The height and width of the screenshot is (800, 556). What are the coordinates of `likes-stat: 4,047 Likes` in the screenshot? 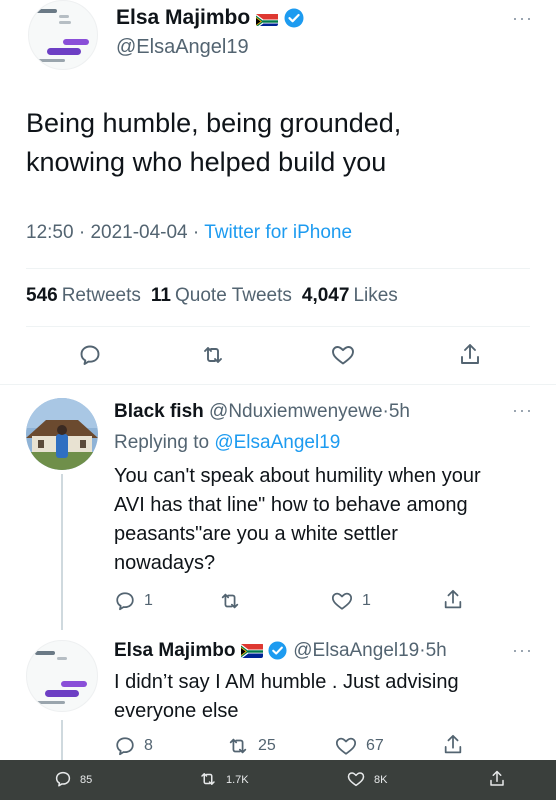 It's located at (350, 296).